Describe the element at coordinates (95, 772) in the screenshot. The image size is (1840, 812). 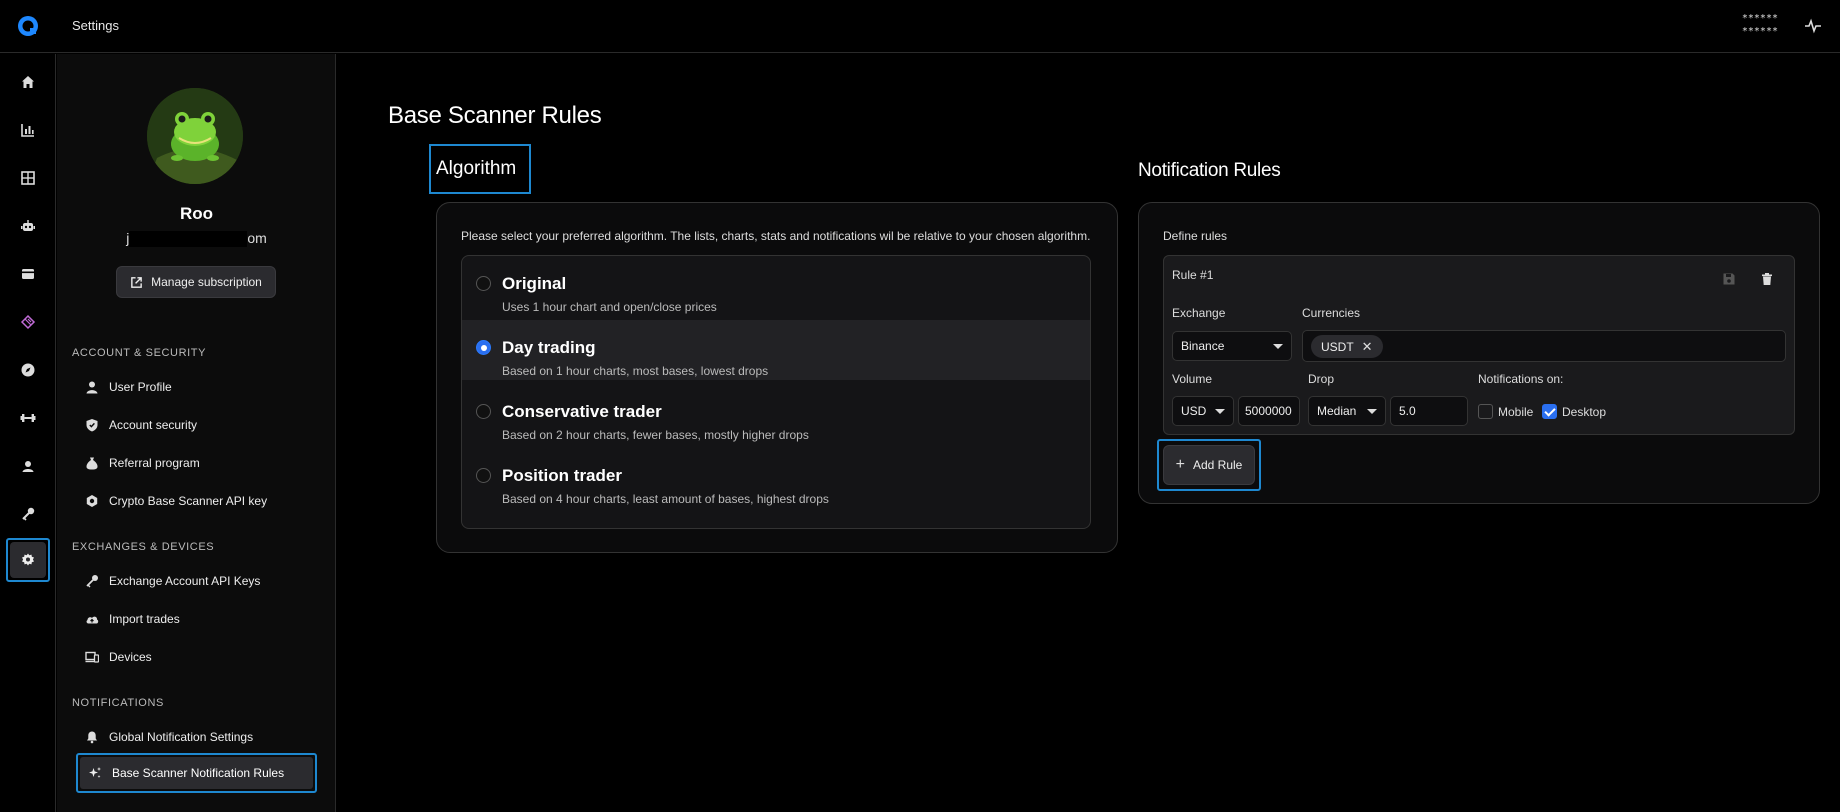
I see `sparkles-icon` at that location.